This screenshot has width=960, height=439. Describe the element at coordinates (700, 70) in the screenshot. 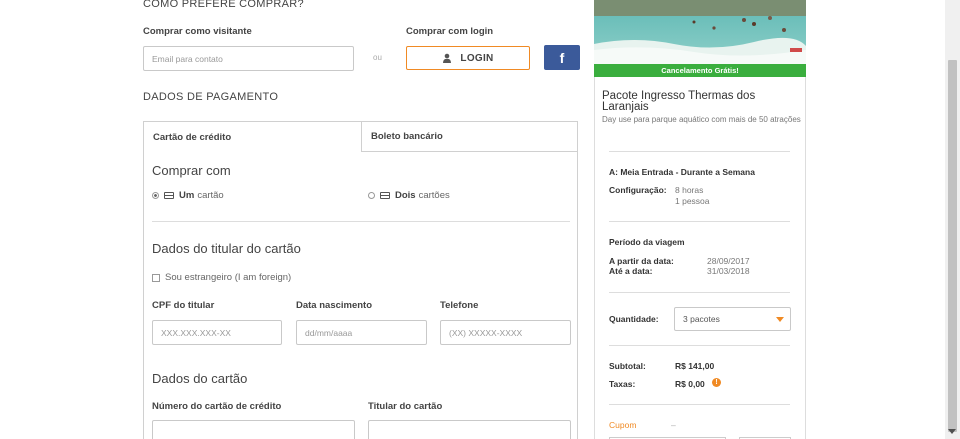

I see `free-cancellation-banner: Cancelamento Grátis!` at that location.